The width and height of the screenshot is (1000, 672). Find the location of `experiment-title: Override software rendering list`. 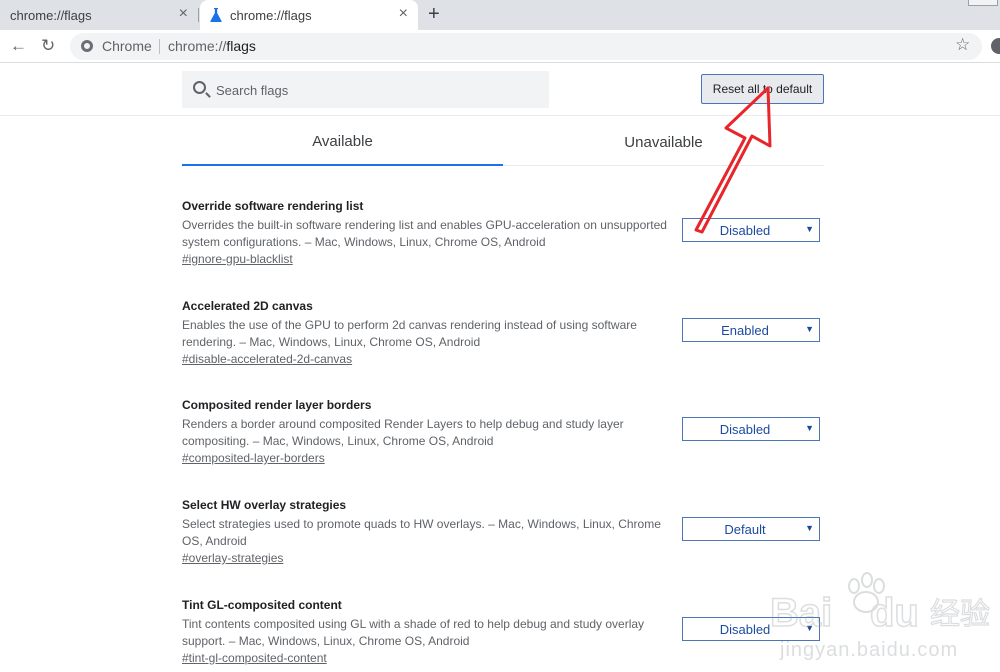

experiment-title: Override software rendering list is located at coordinates (273, 206).